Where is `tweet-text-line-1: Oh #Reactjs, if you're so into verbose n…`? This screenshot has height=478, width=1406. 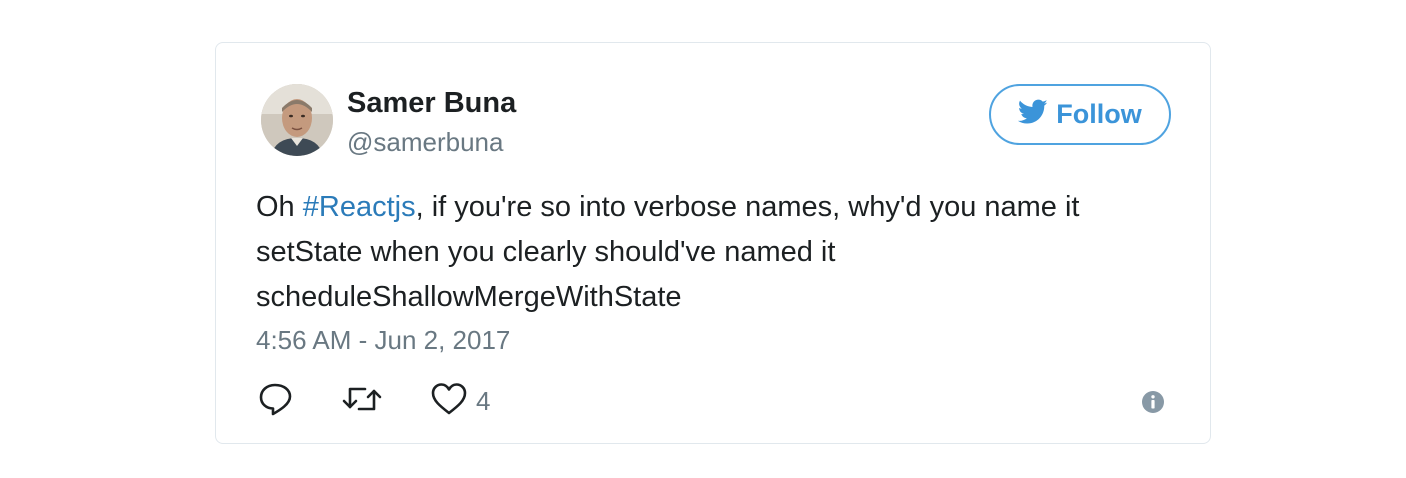 tweet-text-line-1: Oh #Reactjs, if you're so into verbose n… is located at coordinates (716, 207).